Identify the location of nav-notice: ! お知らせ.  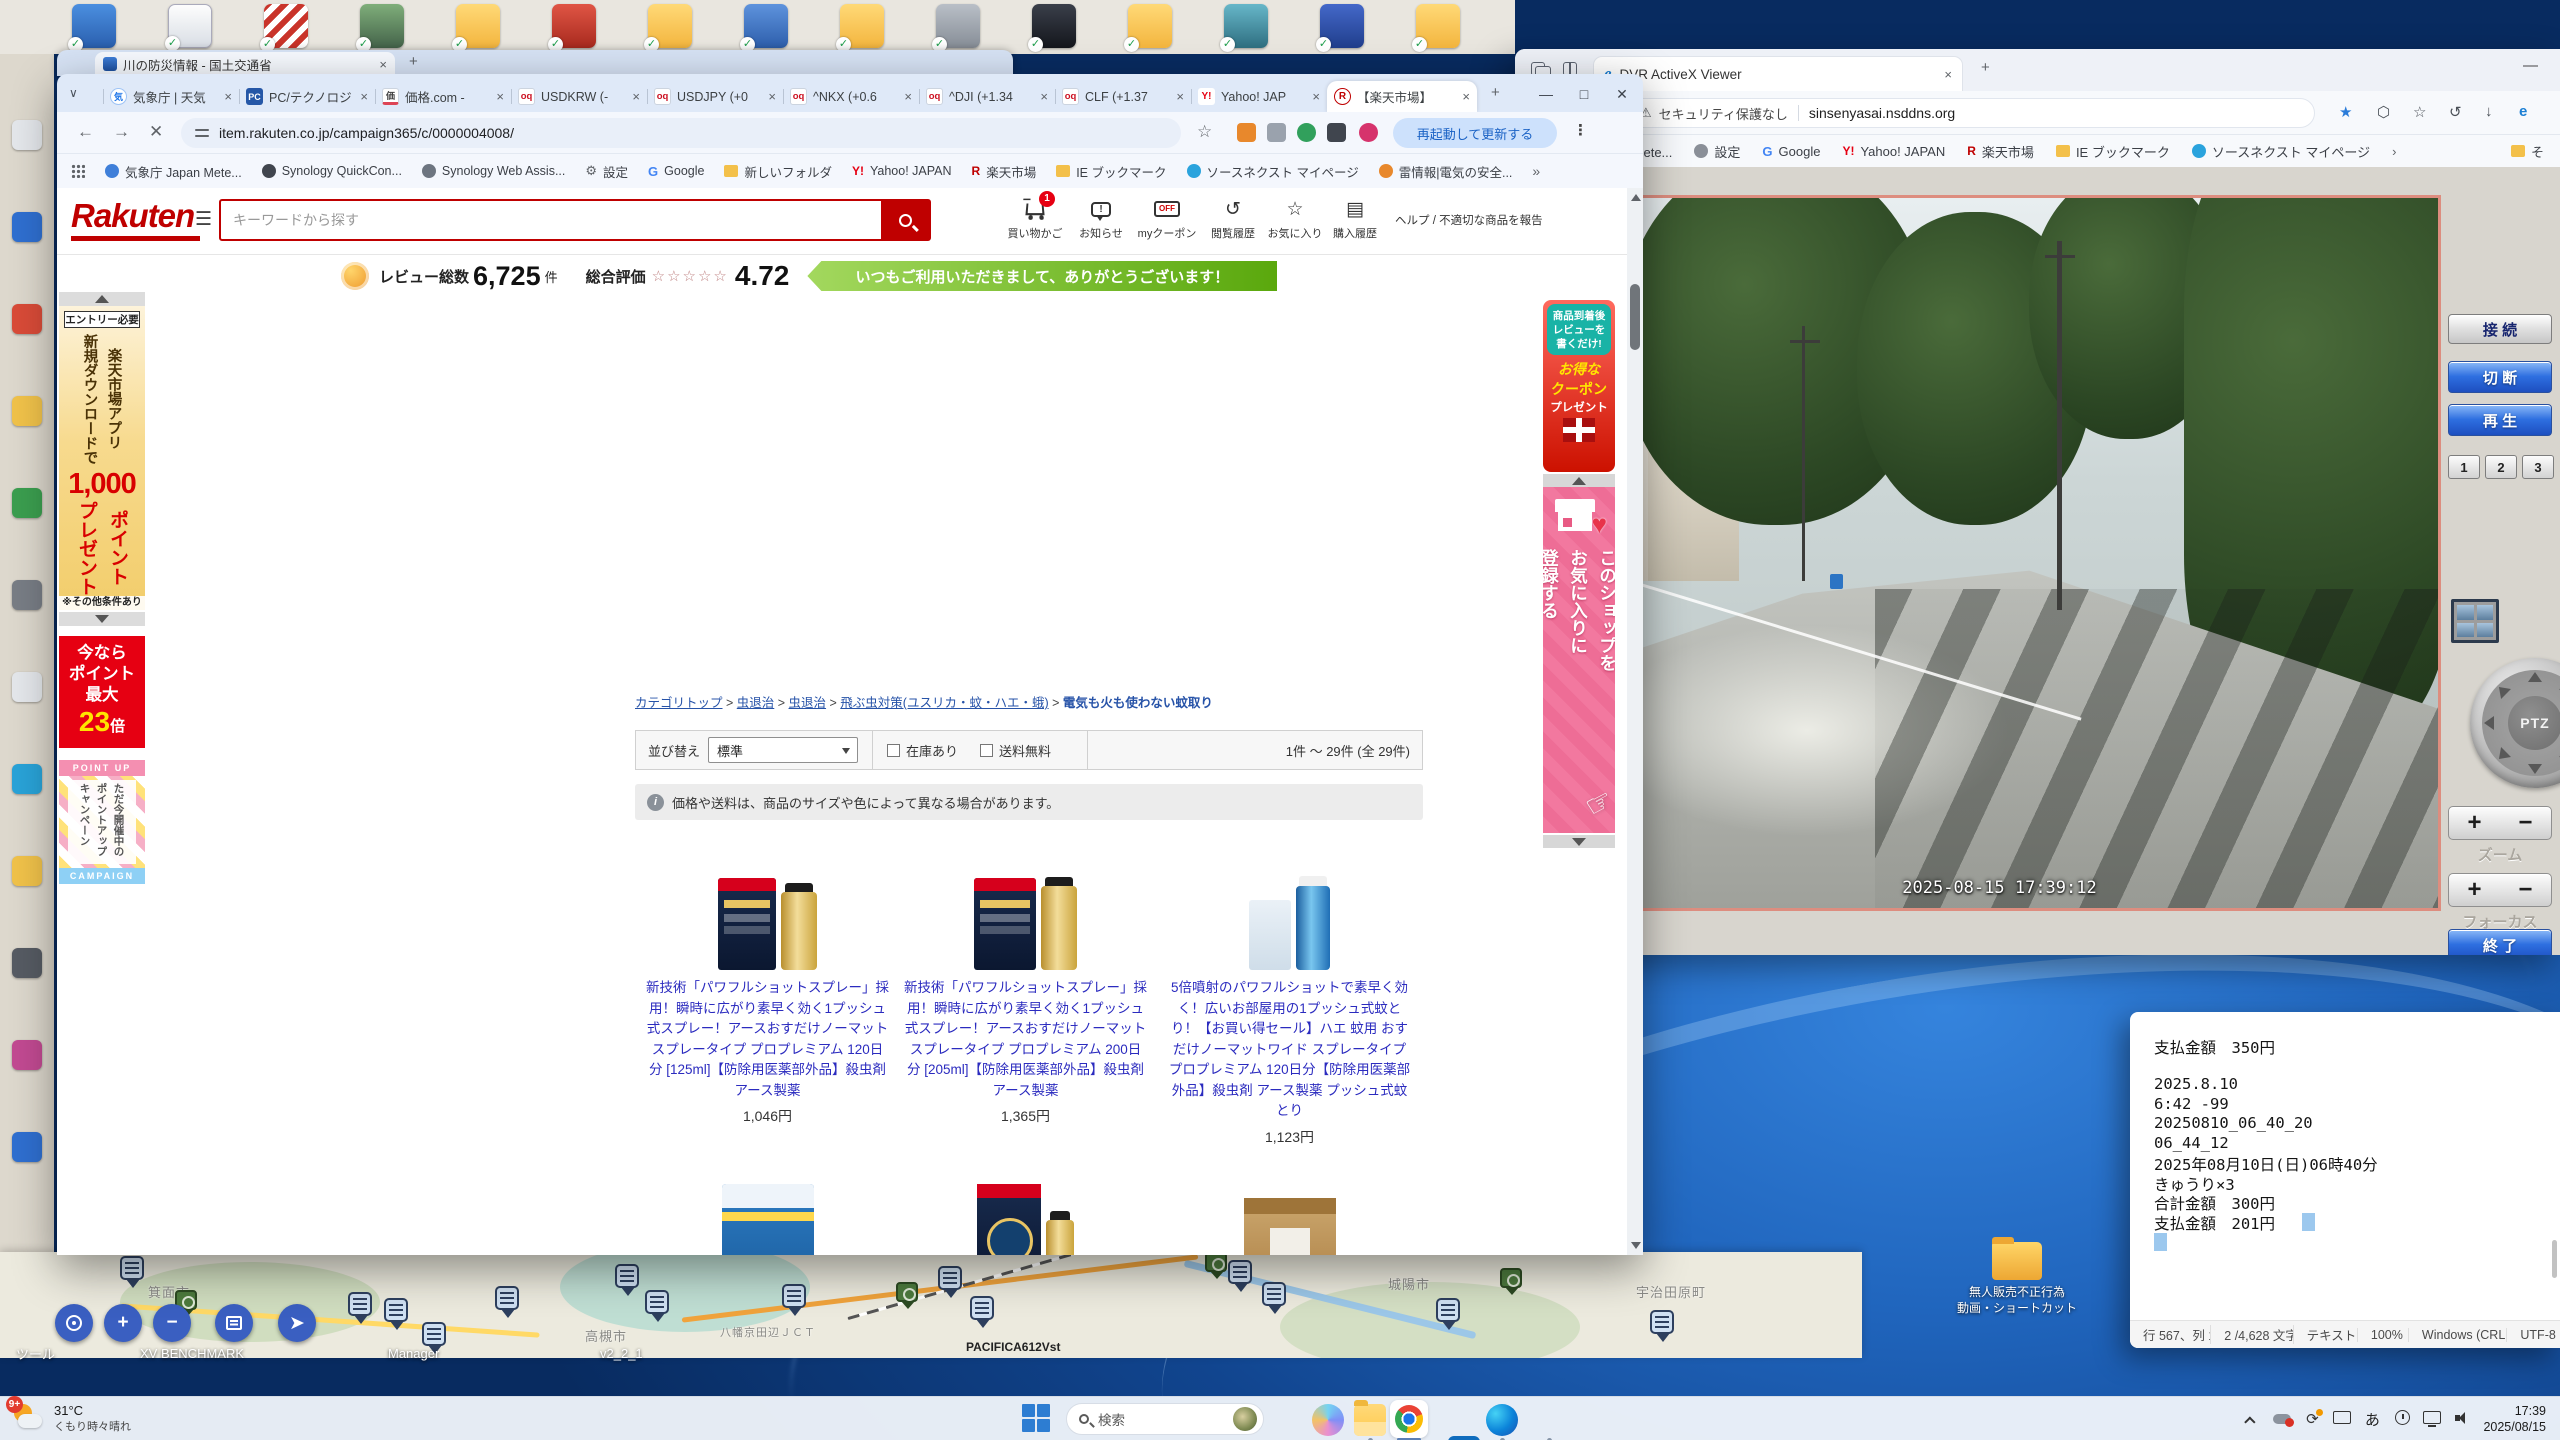
(1101, 218).